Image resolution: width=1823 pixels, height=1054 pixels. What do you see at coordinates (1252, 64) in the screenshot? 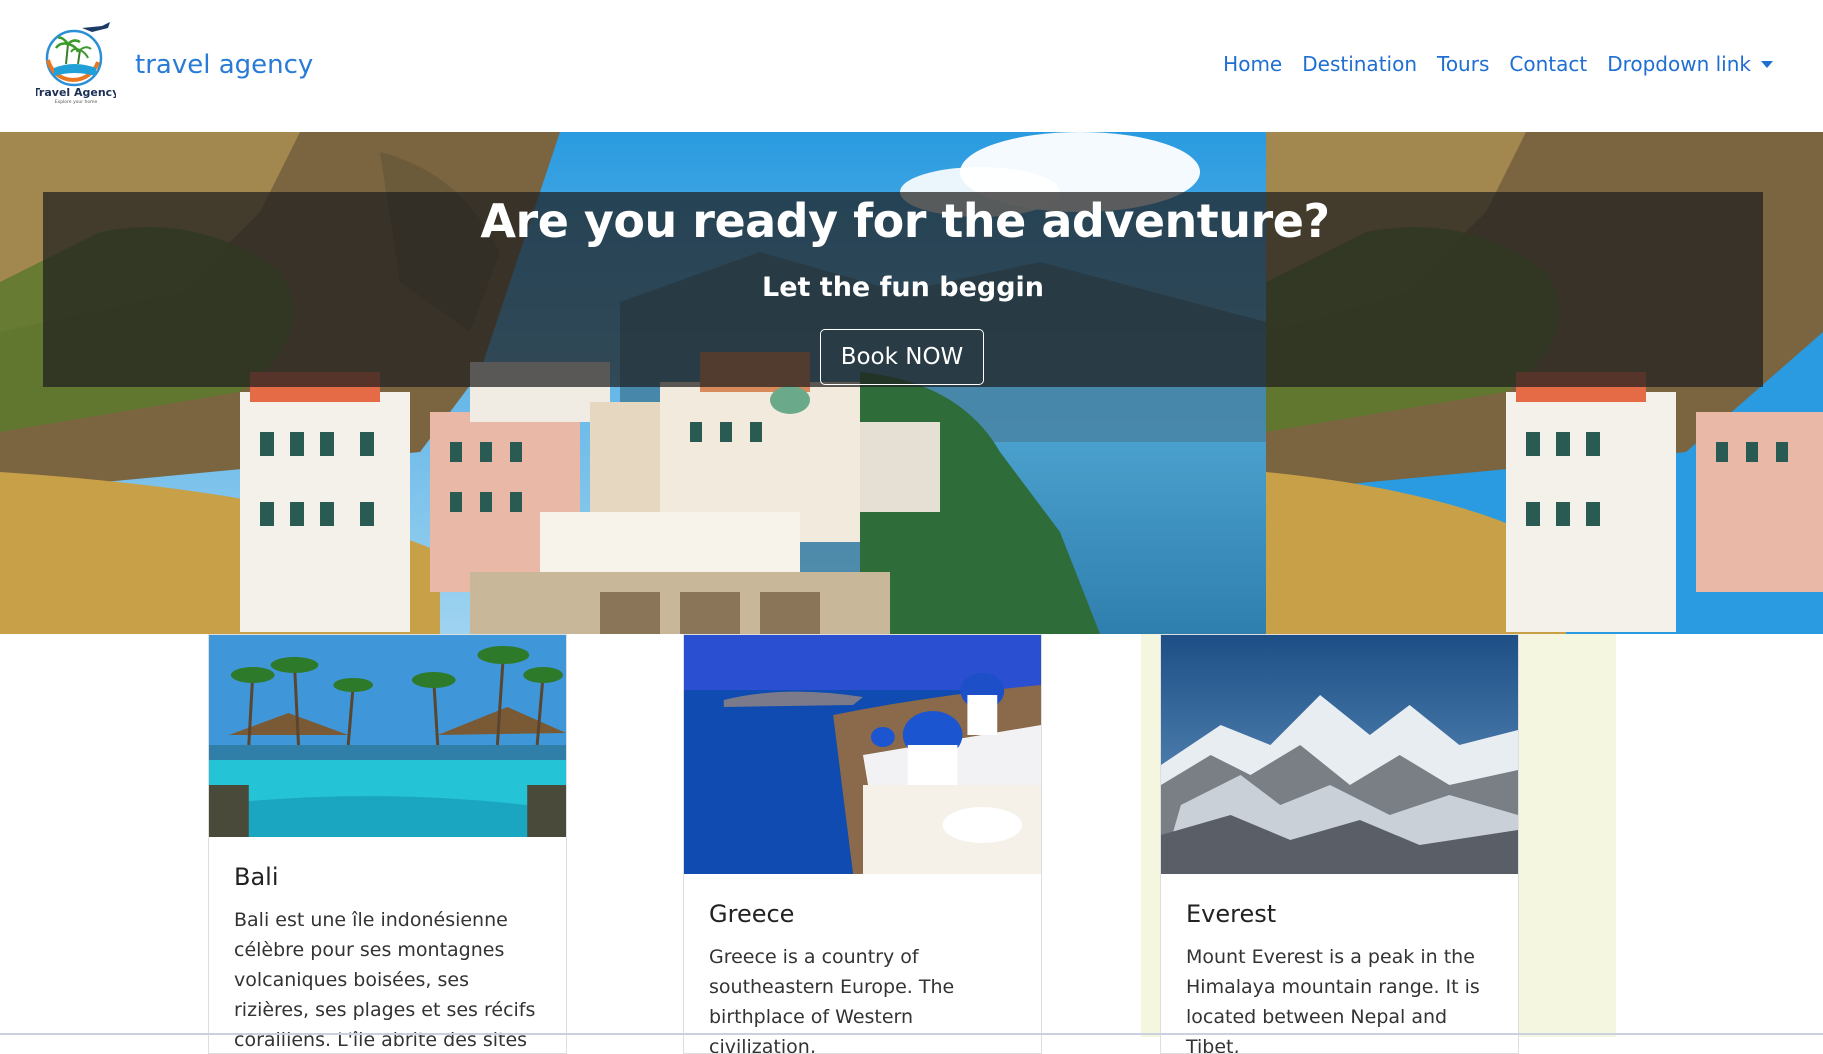
I see `nav-home: Home` at bounding box center [1252, 64].